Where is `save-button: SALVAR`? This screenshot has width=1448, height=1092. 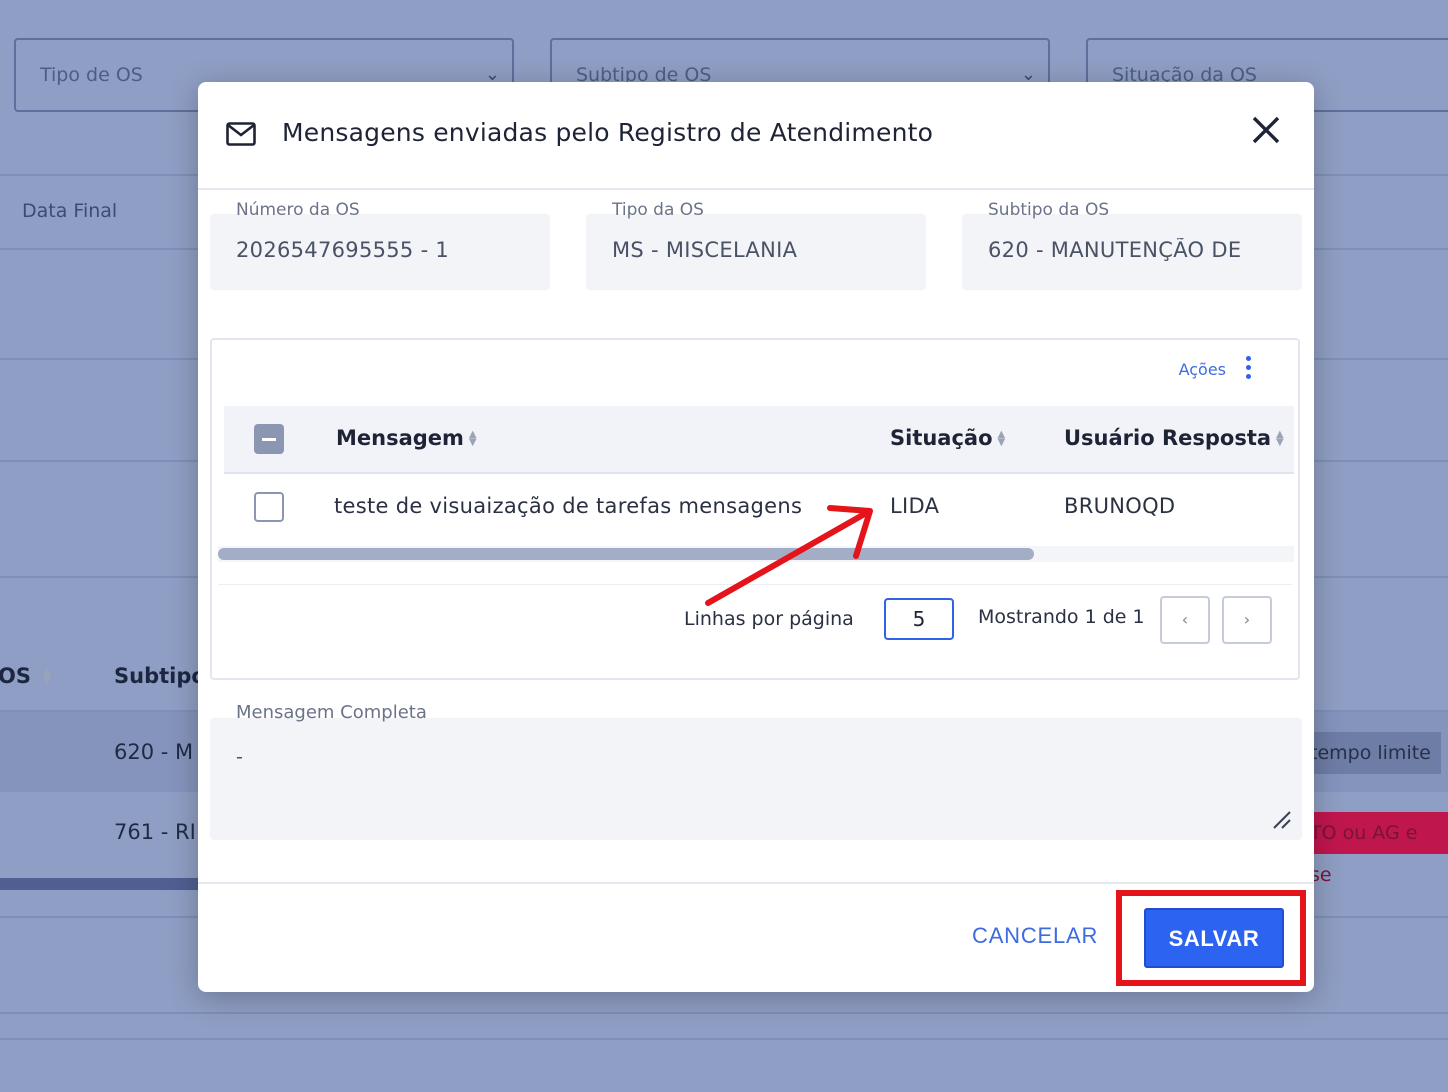 save-button: SALVAR is located at coordinates (1214, 938).